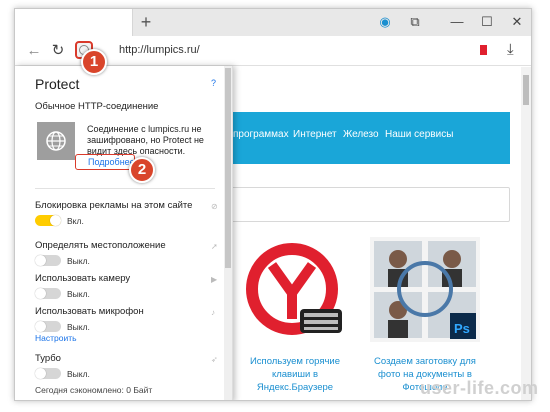  I want to click on title-bar: + ◉ ⧉ — ☐ ✕, so click(273, 22).